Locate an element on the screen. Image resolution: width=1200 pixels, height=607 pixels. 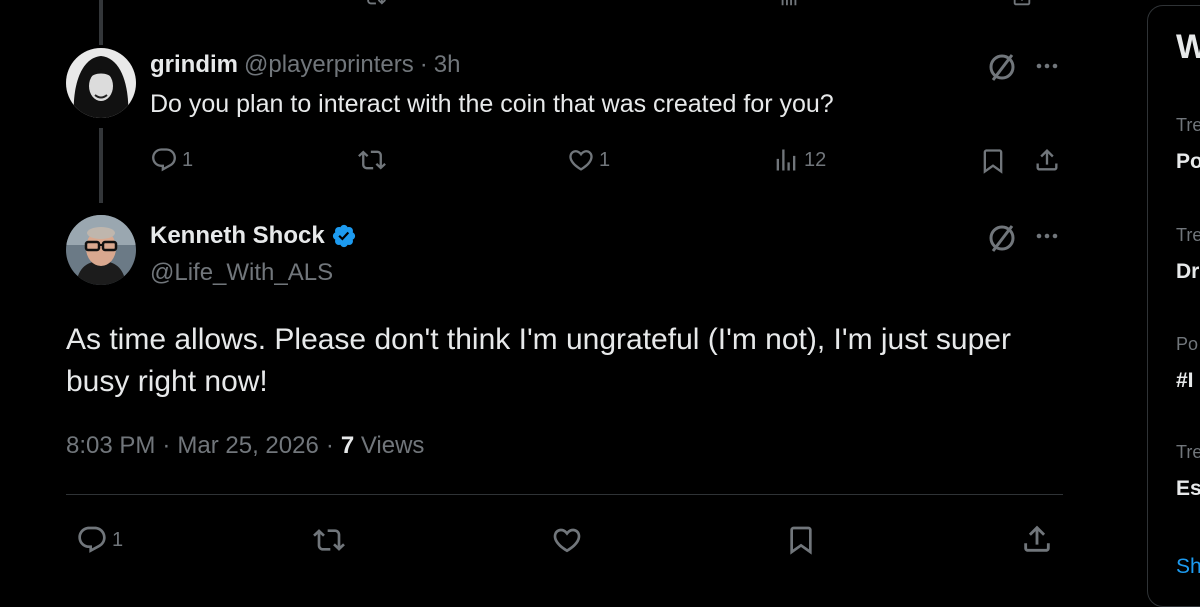
divider is located at coordinates (564, 494).